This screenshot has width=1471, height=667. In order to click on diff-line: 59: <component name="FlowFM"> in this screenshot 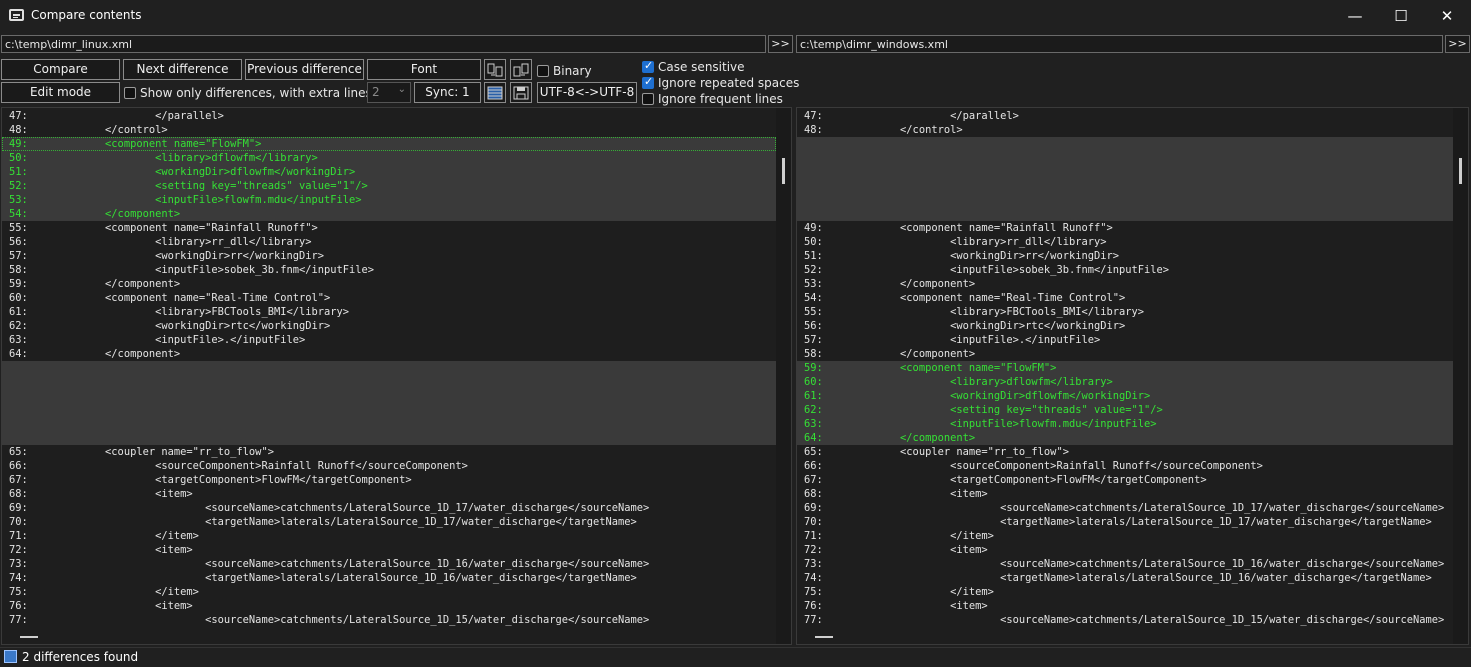, I will do `click(1125, 368)`.